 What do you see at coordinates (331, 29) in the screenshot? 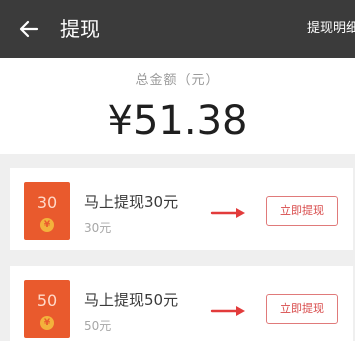
I see `withdraw-history-link: 提现明细` at bounding box center [331, 29].